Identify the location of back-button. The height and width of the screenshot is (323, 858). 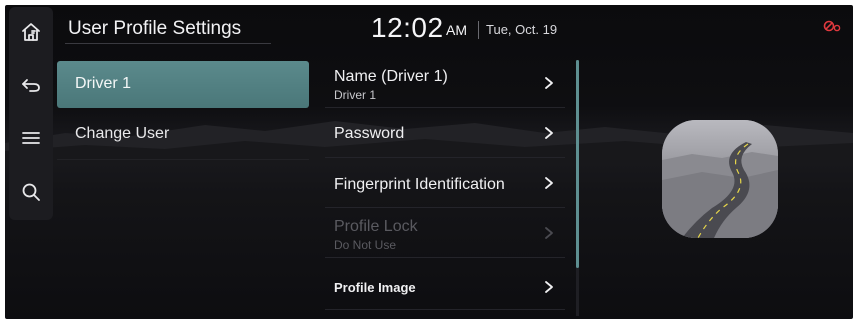
(31, 85).